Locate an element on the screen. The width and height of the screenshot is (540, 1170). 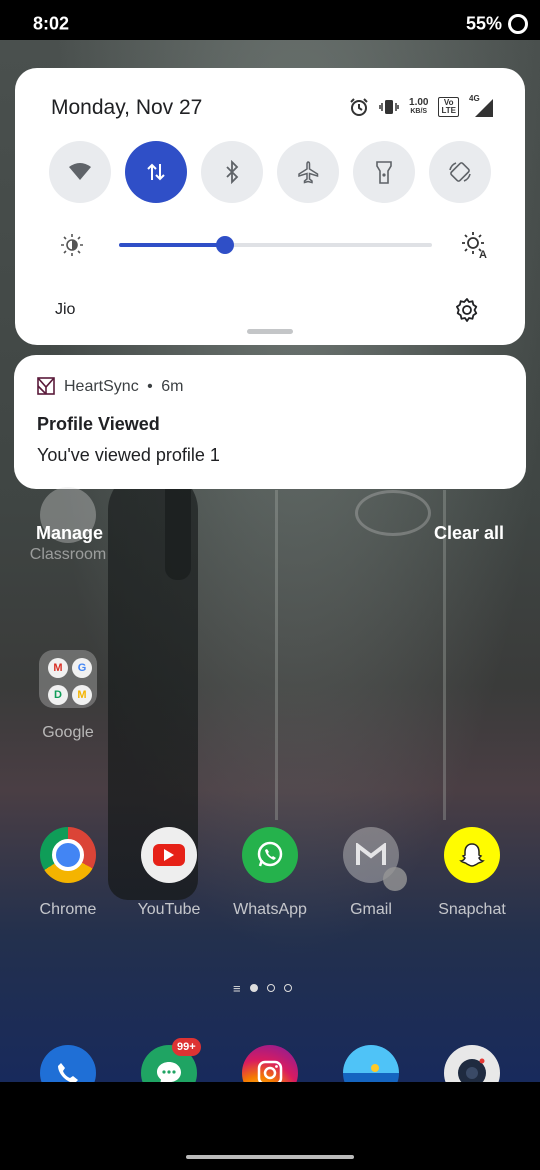
messages-badge: 99+ is located at coordinates (186, 1047).